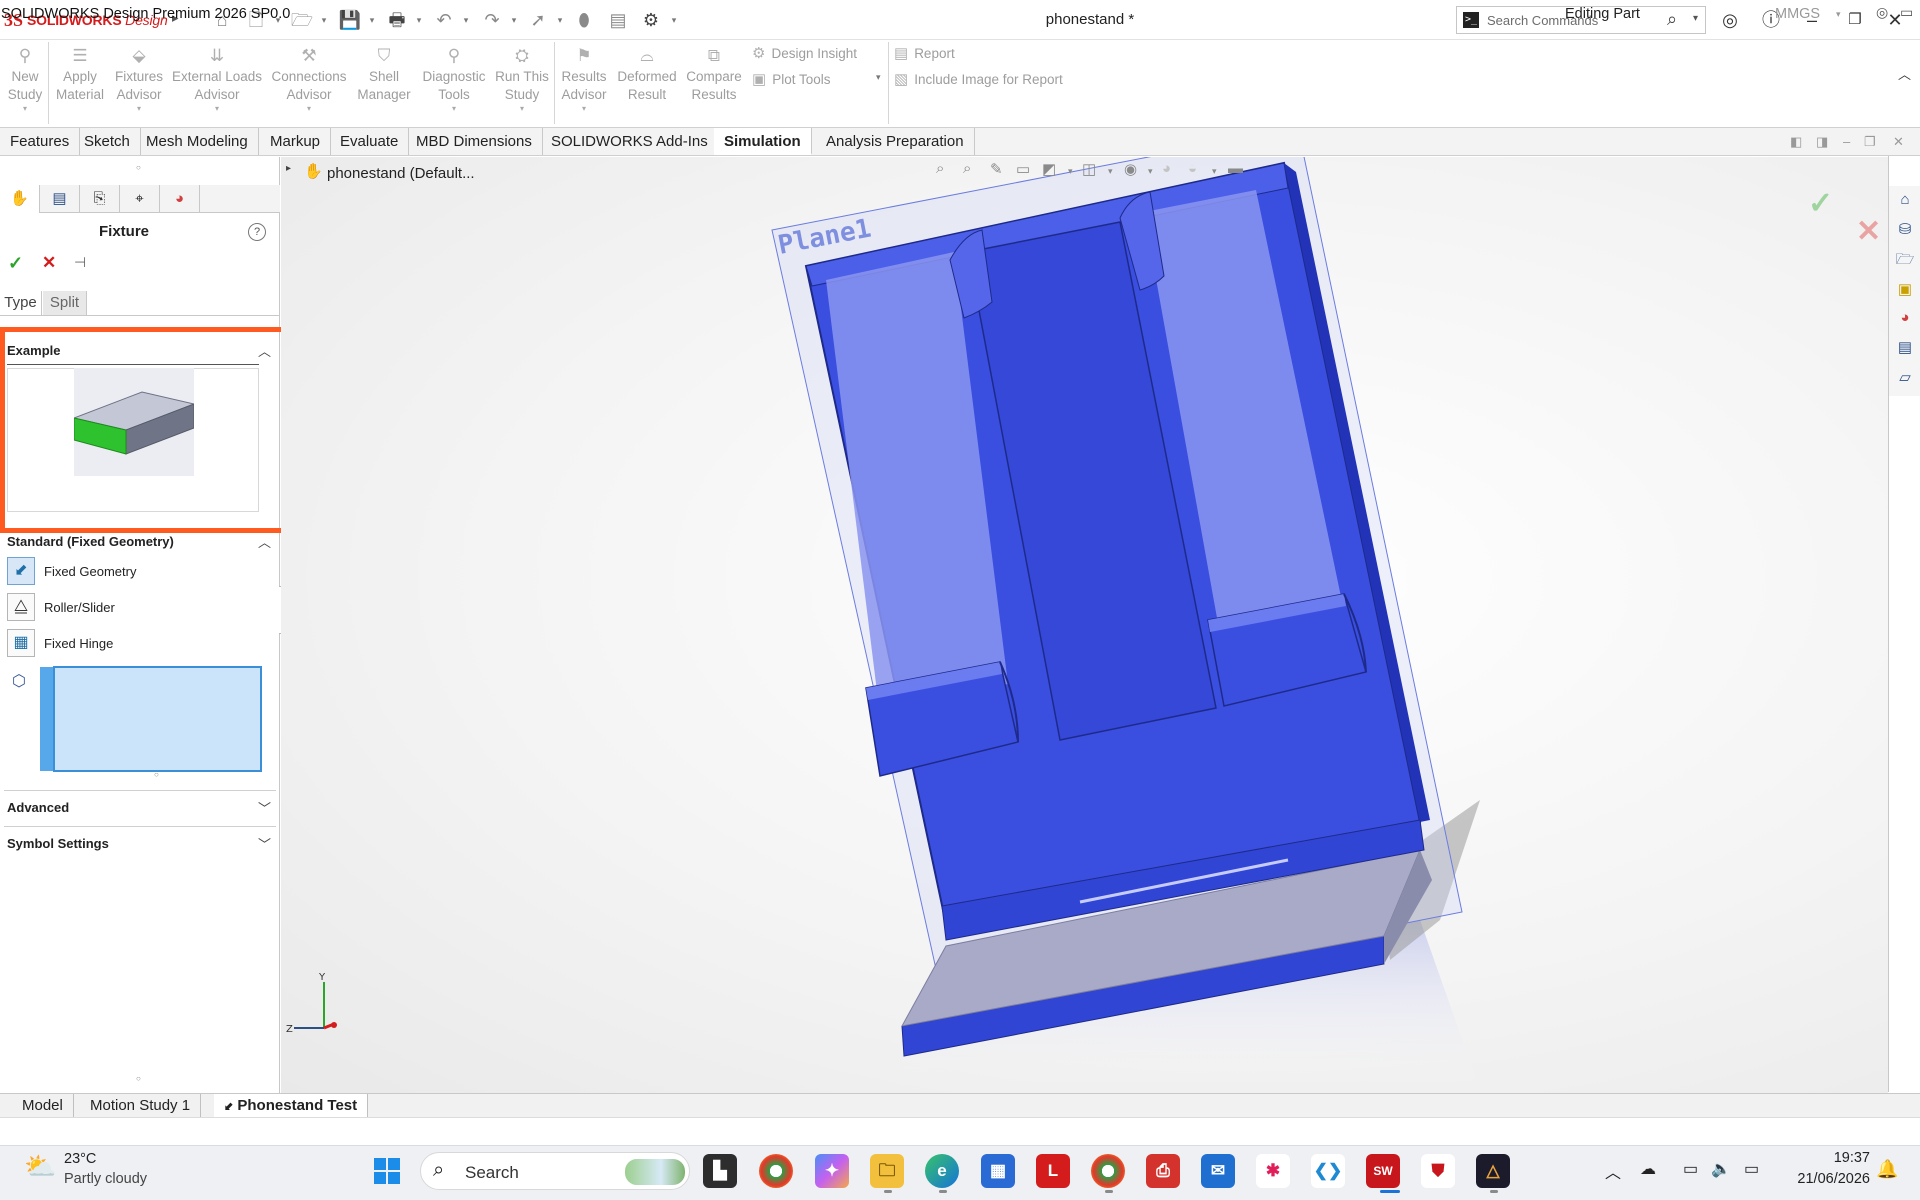  Describe the element at coordinates (311, 1003) in the screenshot. I see `view-triad: Y Z` at that location.